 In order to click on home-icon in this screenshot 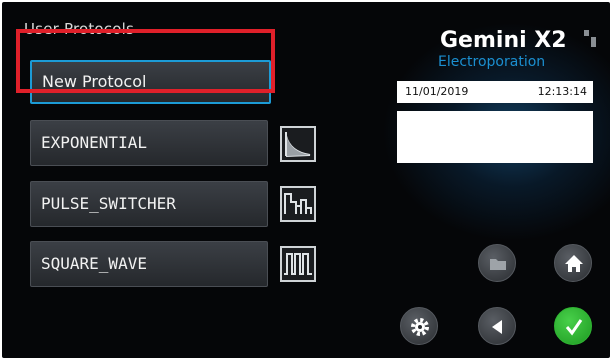, I will do `click(574, 263)`.